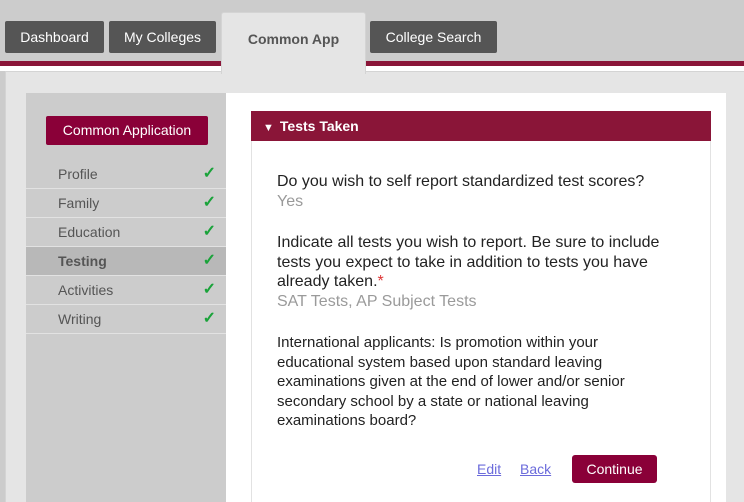 The image size is (744, 502). What do you see at coordinates (268, 128) in the screenshot?
I see `collapse-triangle-icon: ▼` at bounding box center [268, 128].